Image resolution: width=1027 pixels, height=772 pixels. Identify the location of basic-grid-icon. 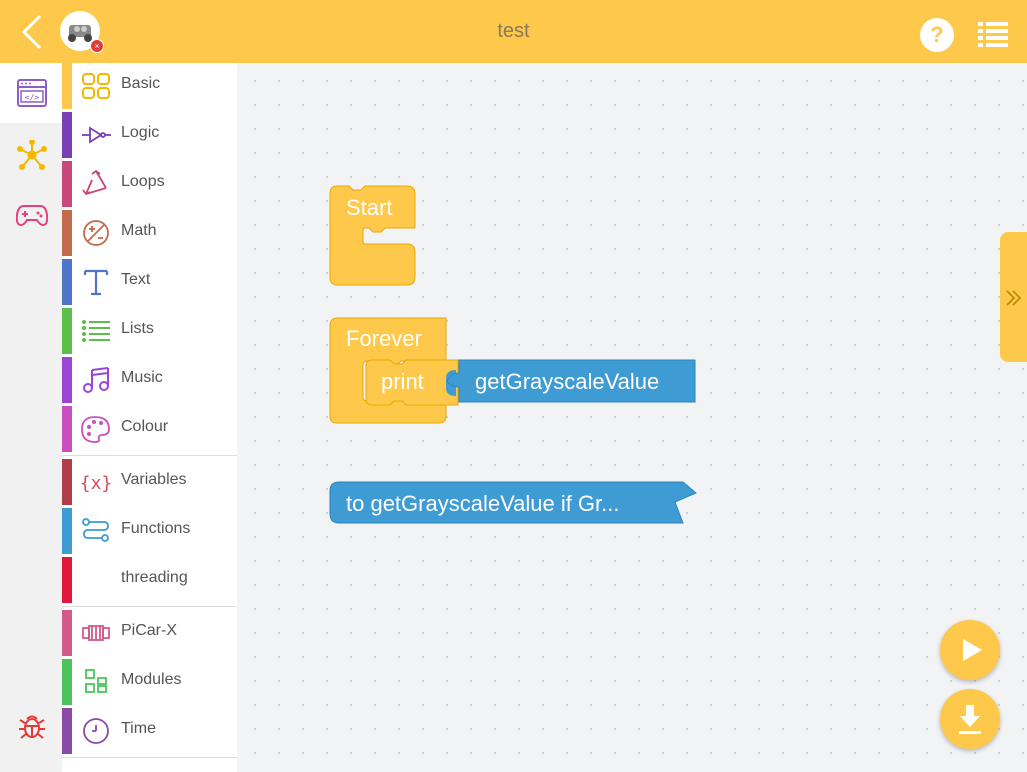
(96, 86).